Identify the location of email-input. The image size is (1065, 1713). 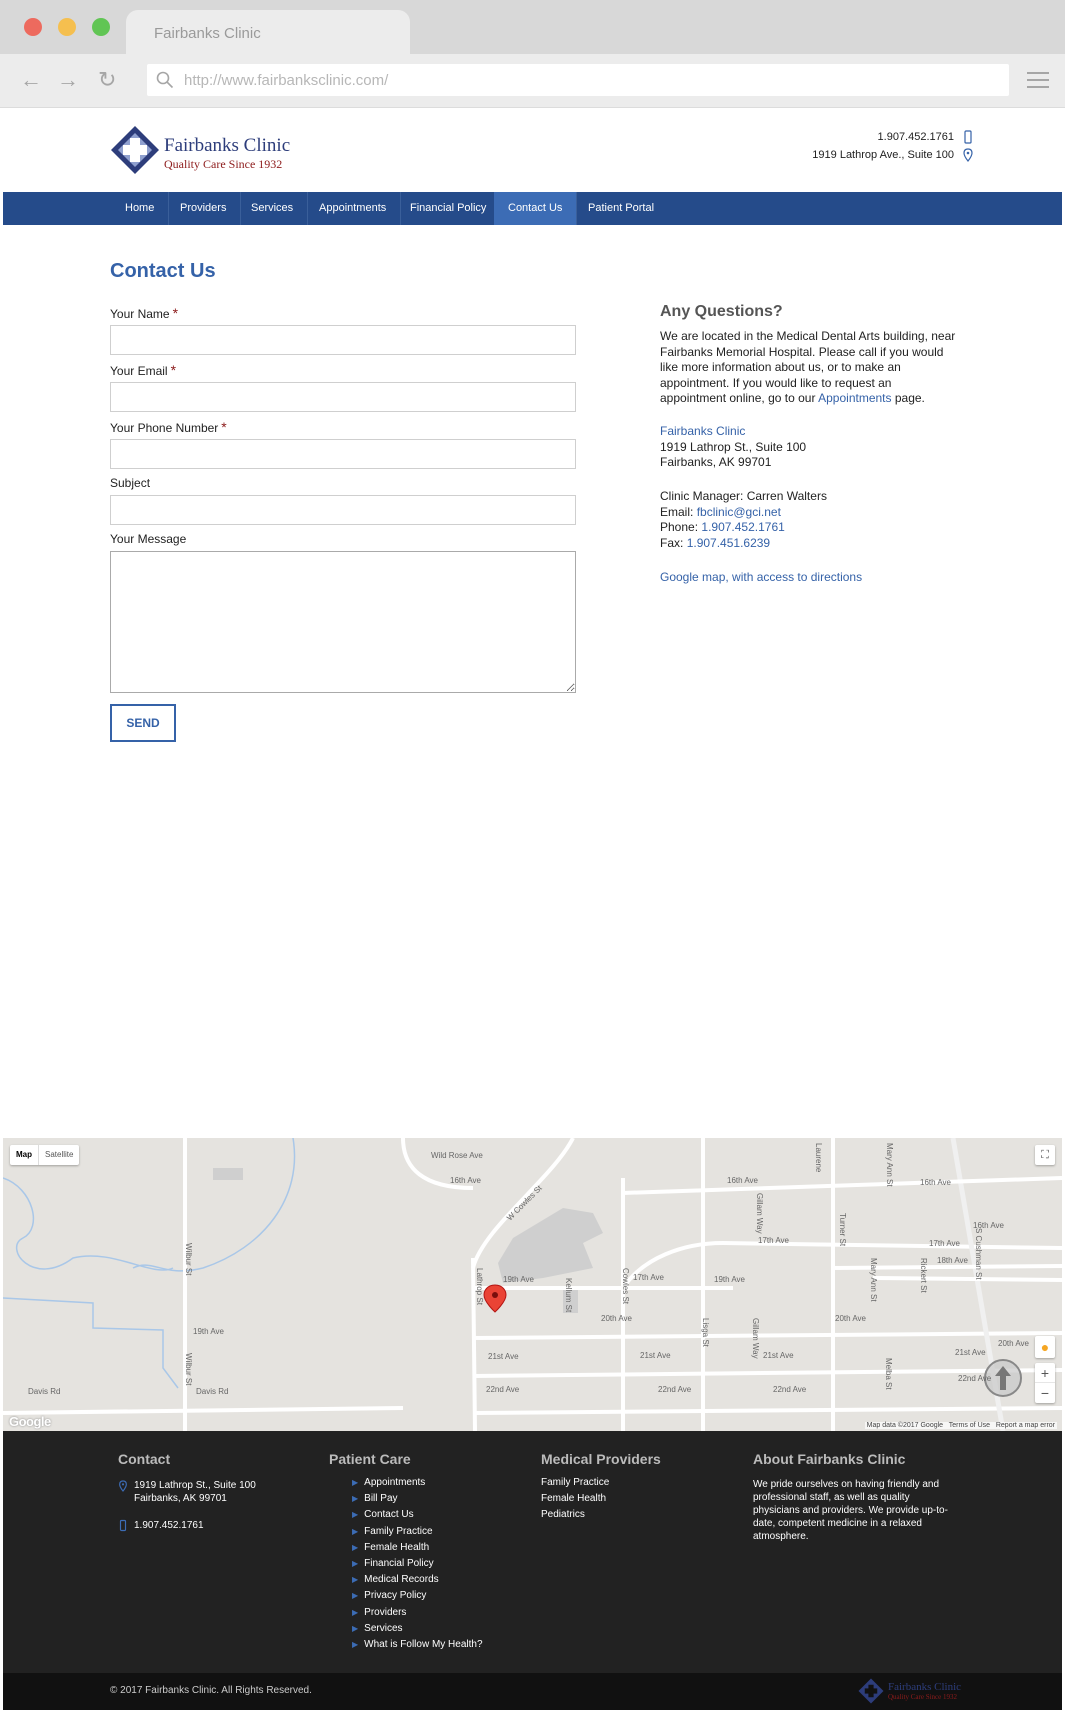
(343, 397).